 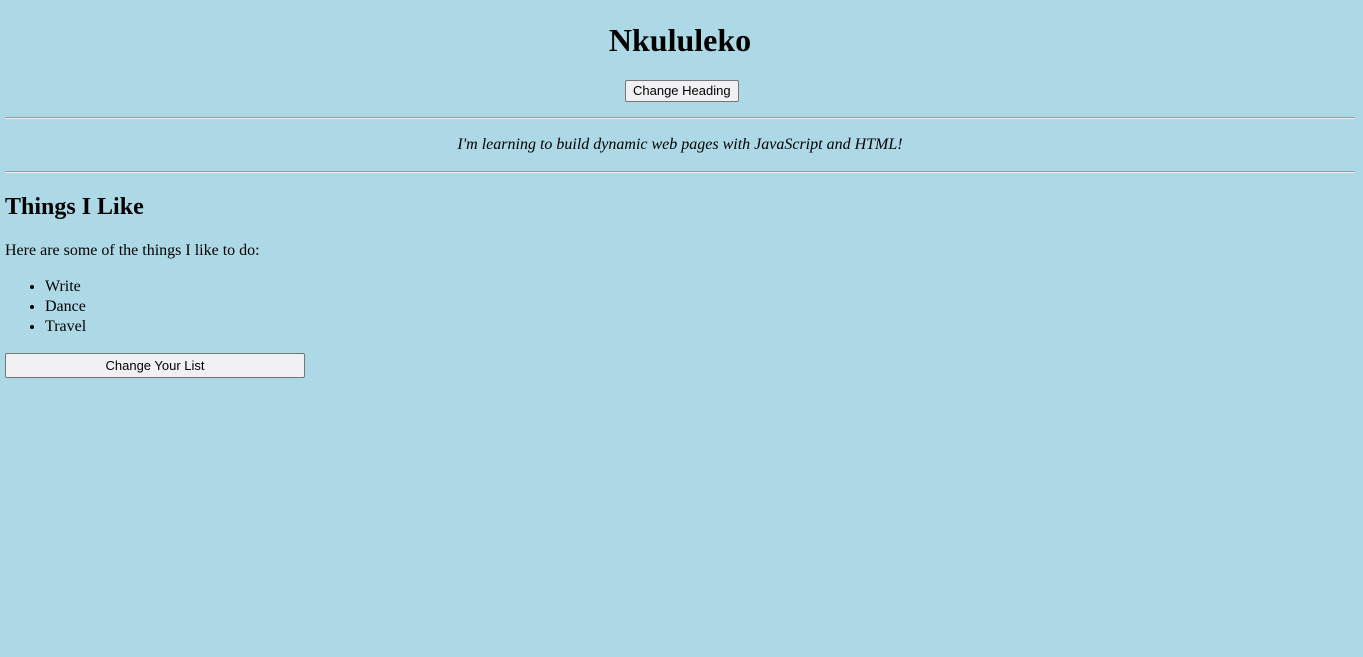 I want to click on change-heading-button: Change Heading, so click(x=682, y=91).